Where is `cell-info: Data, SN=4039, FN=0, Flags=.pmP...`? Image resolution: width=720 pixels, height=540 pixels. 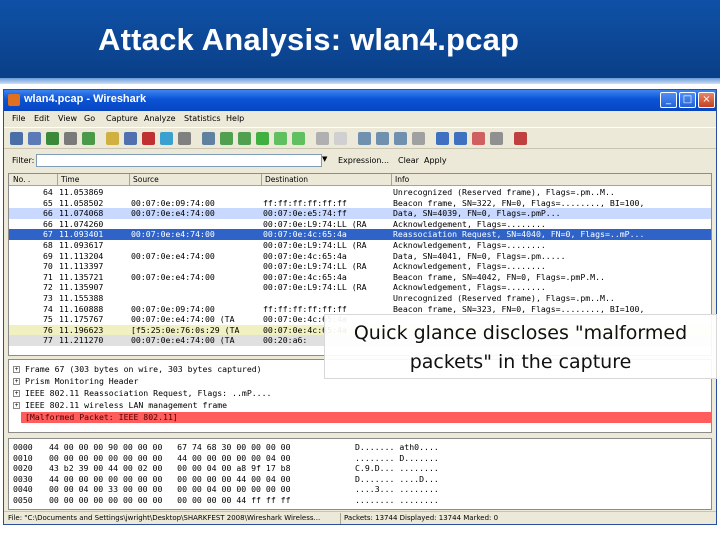
cell-info: Data, SN=4039, FN=0, Flags=.pmP... is located at coordinates (477, 213).